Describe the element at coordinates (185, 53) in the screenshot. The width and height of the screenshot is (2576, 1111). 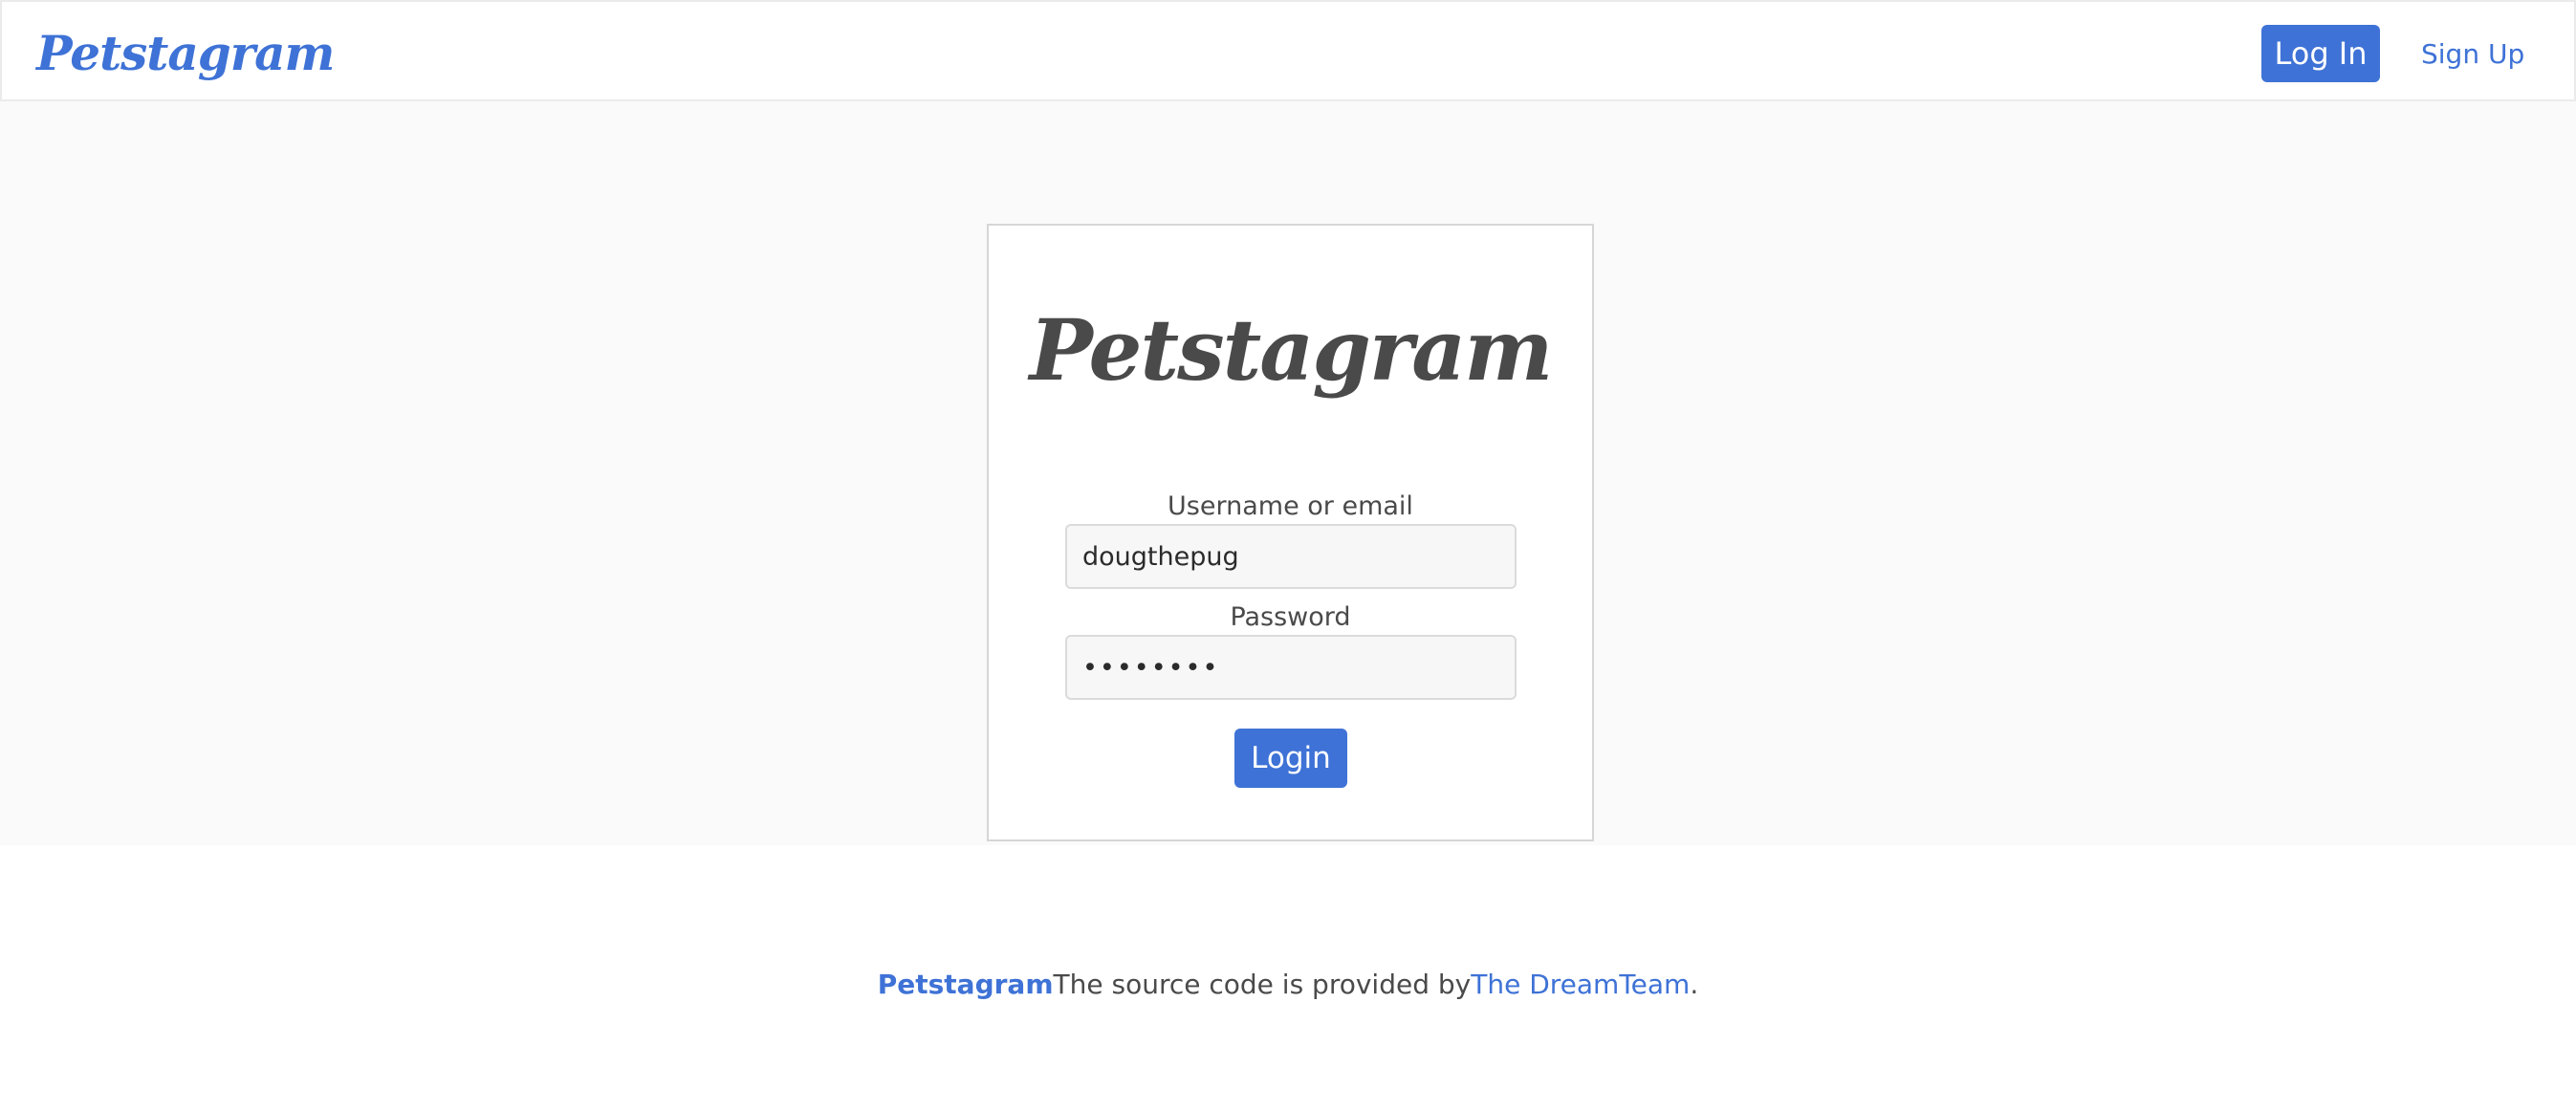
I see `brand-logo-link: Petstagram` at that location.